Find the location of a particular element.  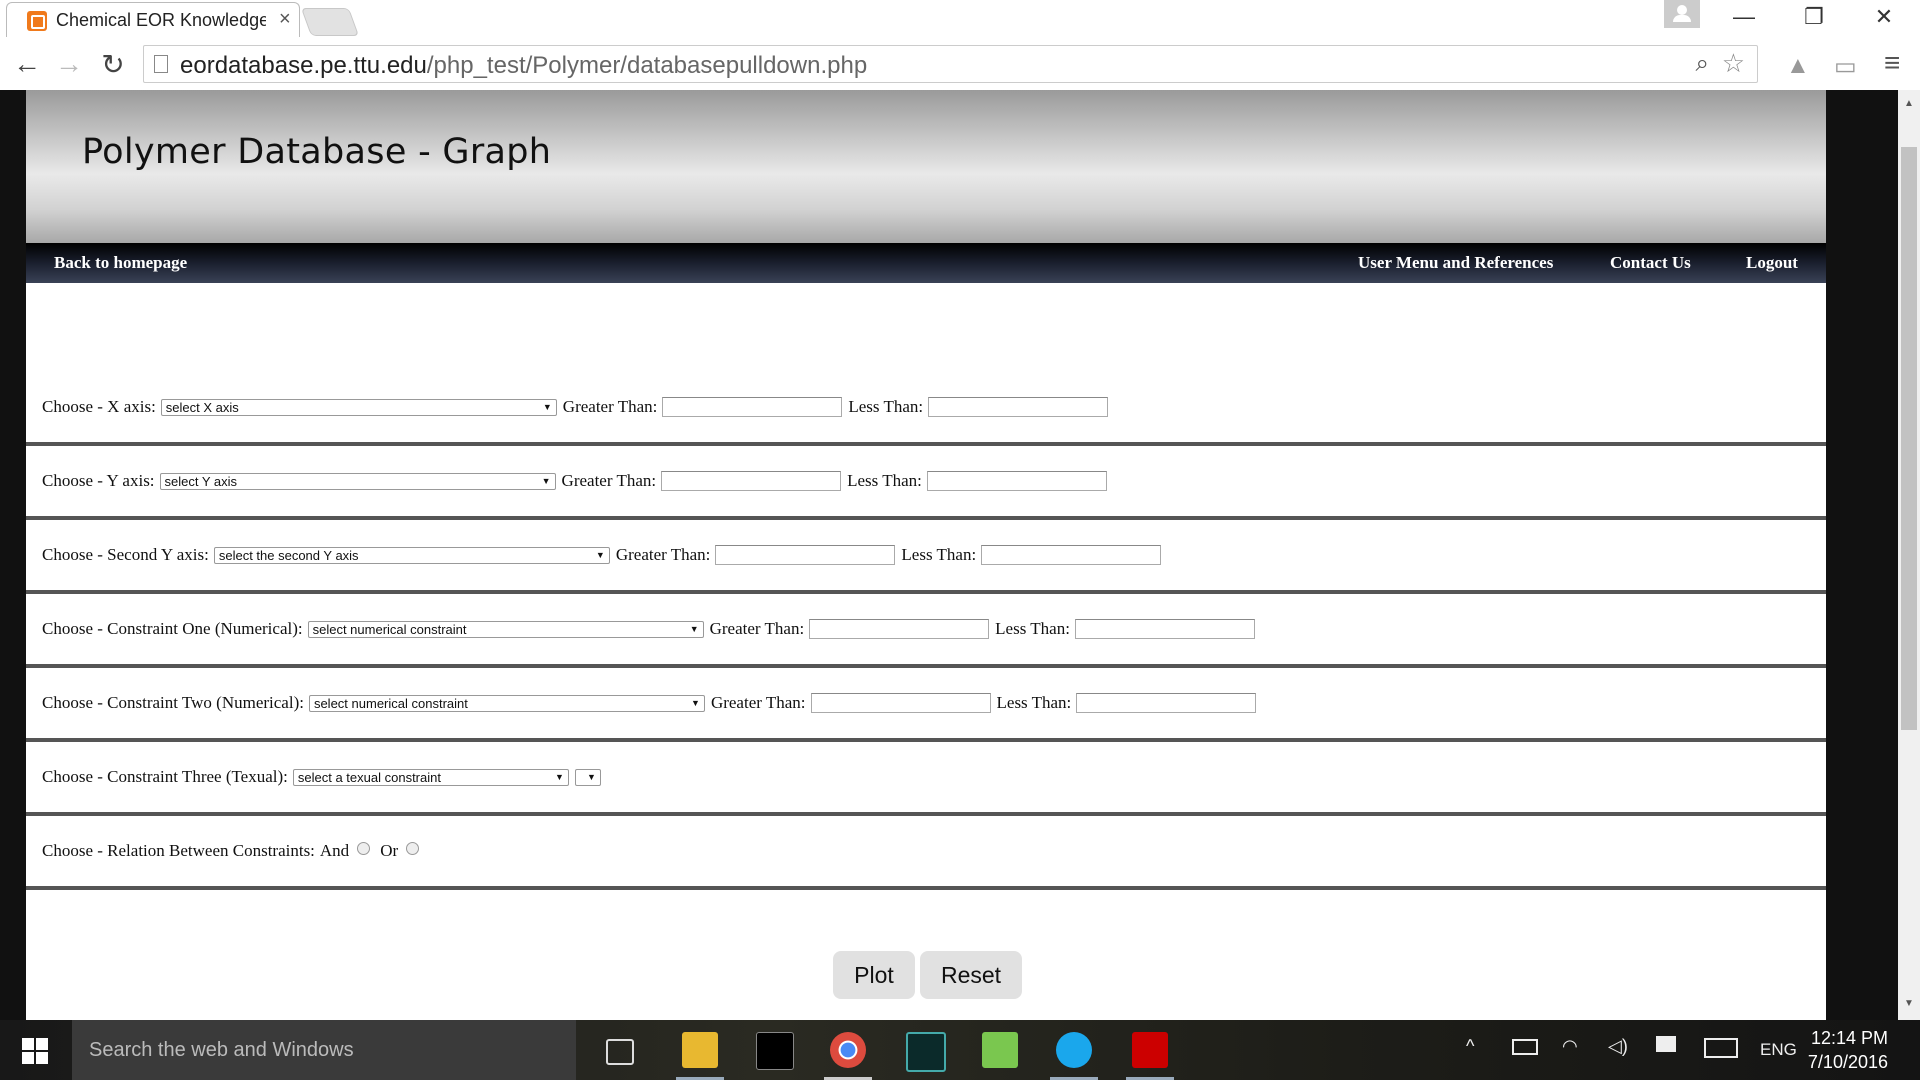

tab-strip: Chemical EOR Knowledge × — ❐ ✕ is located at coordinates (960, 19).